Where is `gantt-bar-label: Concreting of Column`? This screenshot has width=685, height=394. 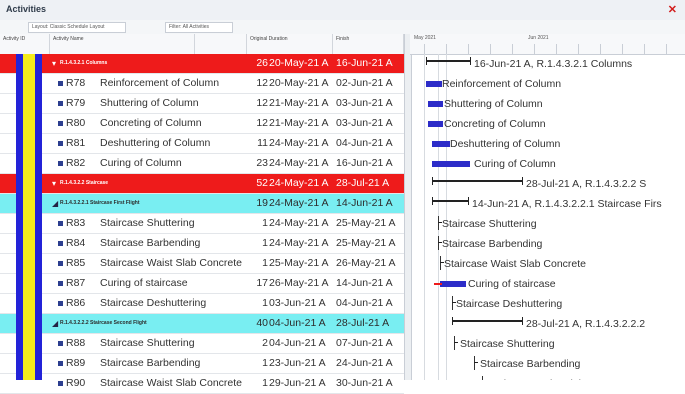 gantt-bar-label: Concreting of Column is located at coordinates (495, 124).